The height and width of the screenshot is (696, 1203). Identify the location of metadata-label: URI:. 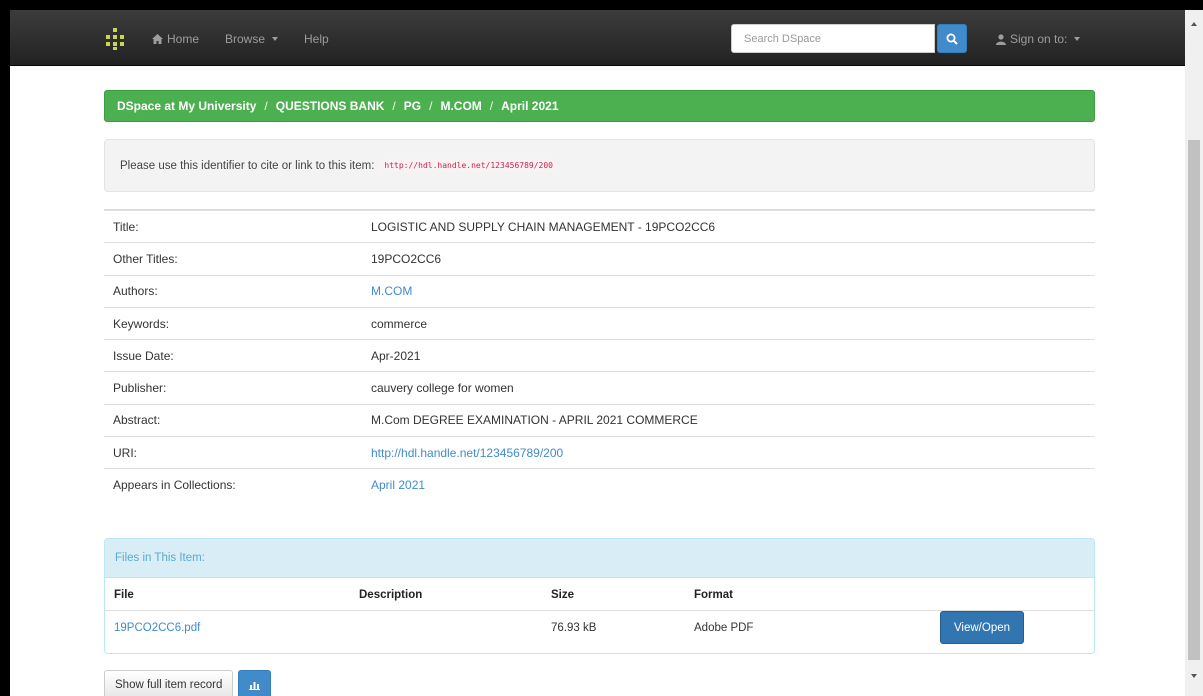
(125, 452).